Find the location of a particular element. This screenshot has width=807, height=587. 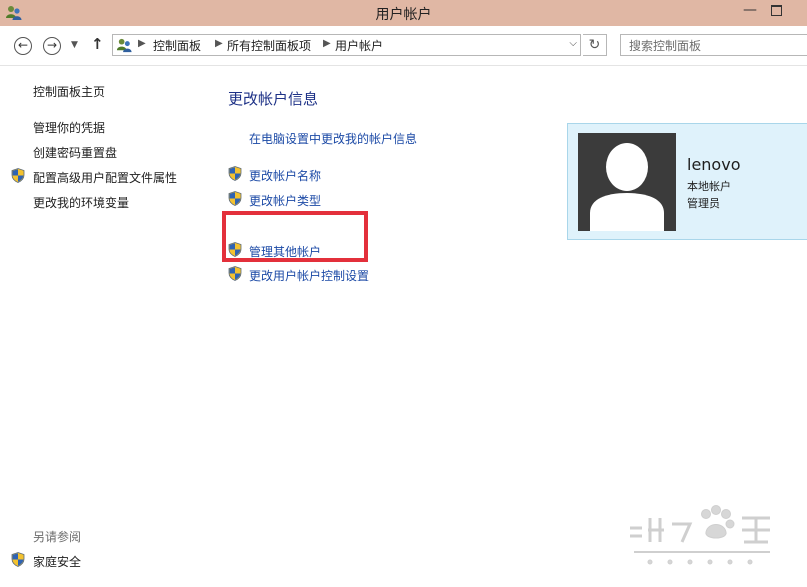

maximize-button is located at coordinates (776, 11).